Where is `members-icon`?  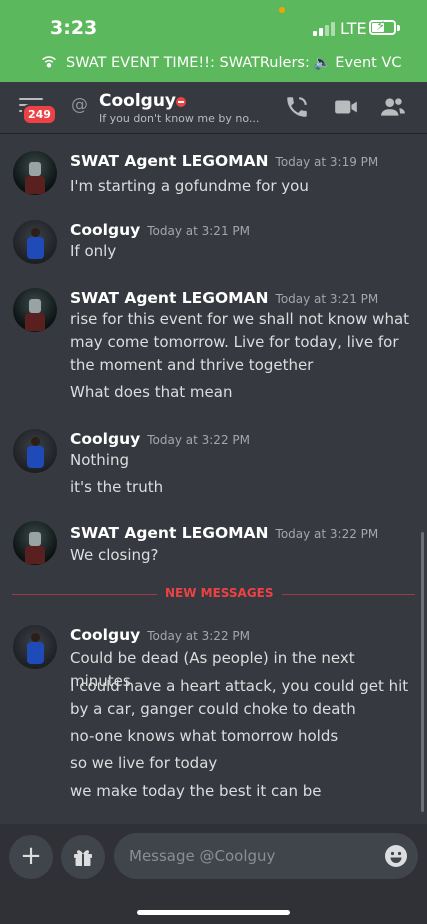
members-icon is located at coordinates (393, 107).